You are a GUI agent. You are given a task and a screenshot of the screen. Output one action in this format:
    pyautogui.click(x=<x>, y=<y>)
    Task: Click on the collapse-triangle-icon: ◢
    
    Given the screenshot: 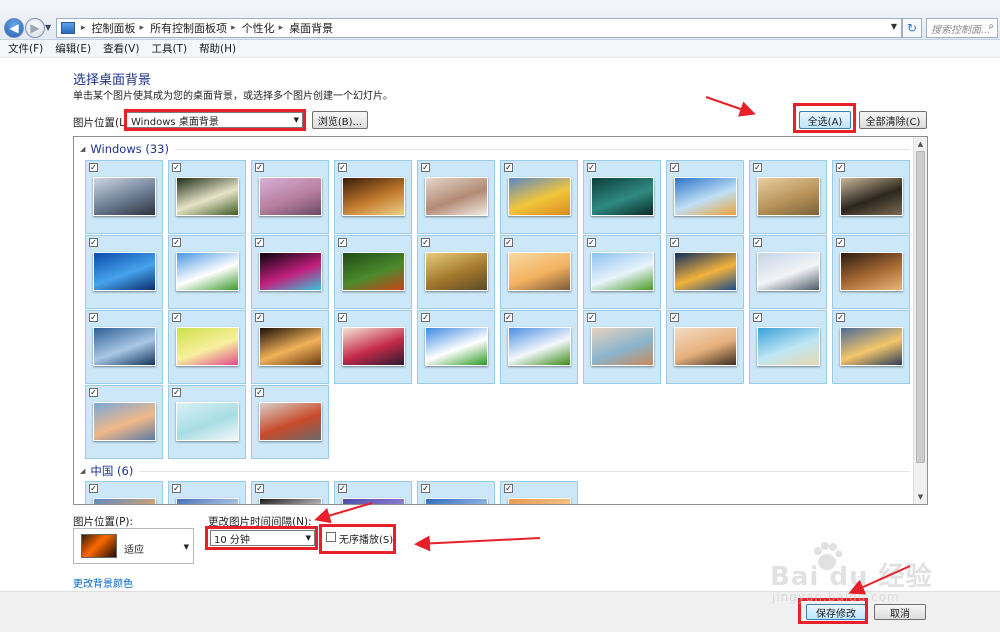 What is the action you would take?
    pyautogui.click(x=82, y=149)
    